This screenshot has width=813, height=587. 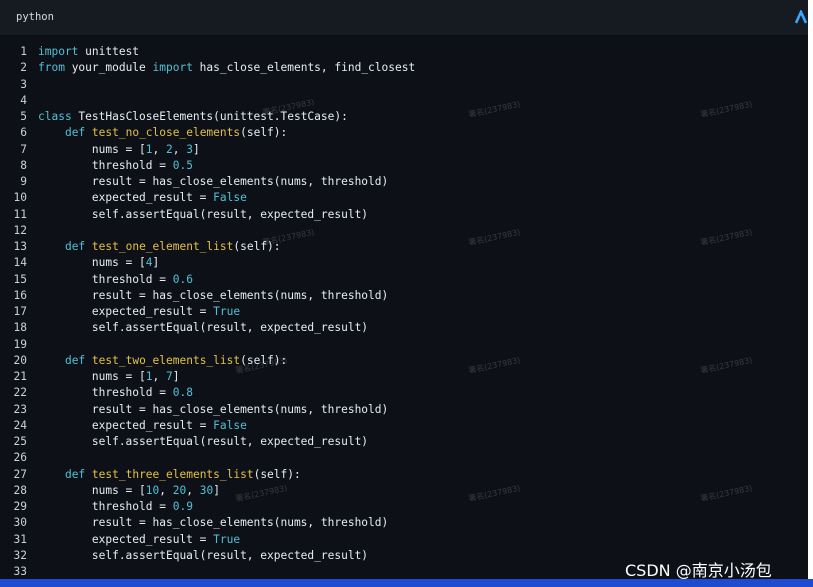 What do you see at coordinates (149, 149) in the screenshot?
I see `code-token: 1` at bounding box center [149, 149].